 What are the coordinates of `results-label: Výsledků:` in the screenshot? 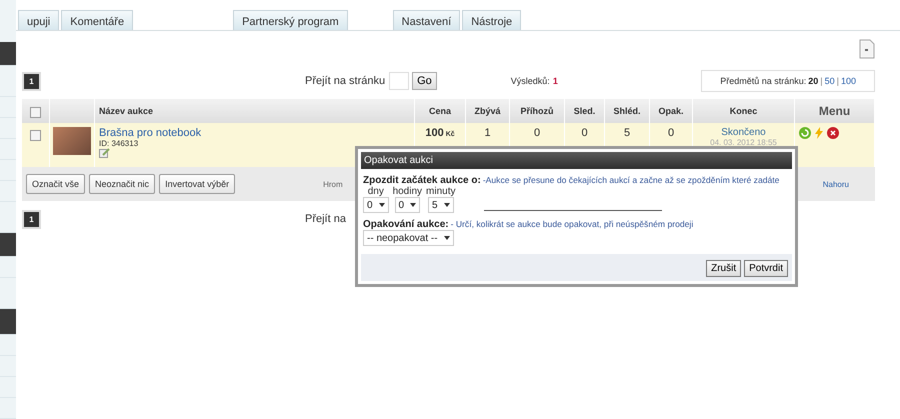 It's located at (530, 81).